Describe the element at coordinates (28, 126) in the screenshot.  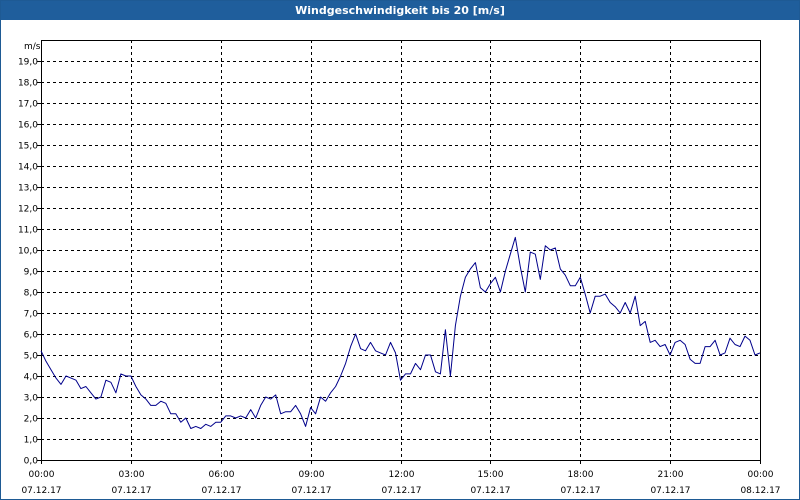
I see `y-tick-label: 16,0` at that location.